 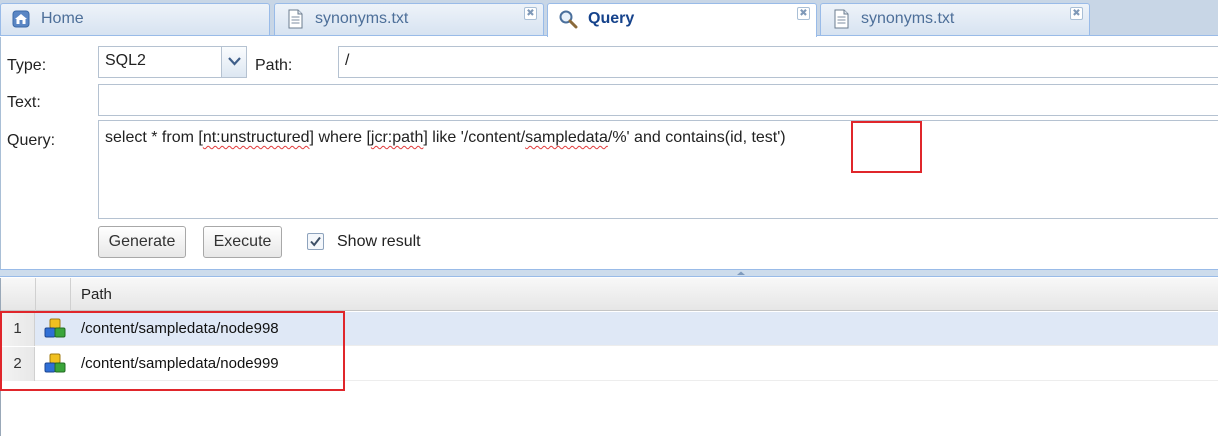 I want to click on type-label: Type:, so click(x=27, y=65).